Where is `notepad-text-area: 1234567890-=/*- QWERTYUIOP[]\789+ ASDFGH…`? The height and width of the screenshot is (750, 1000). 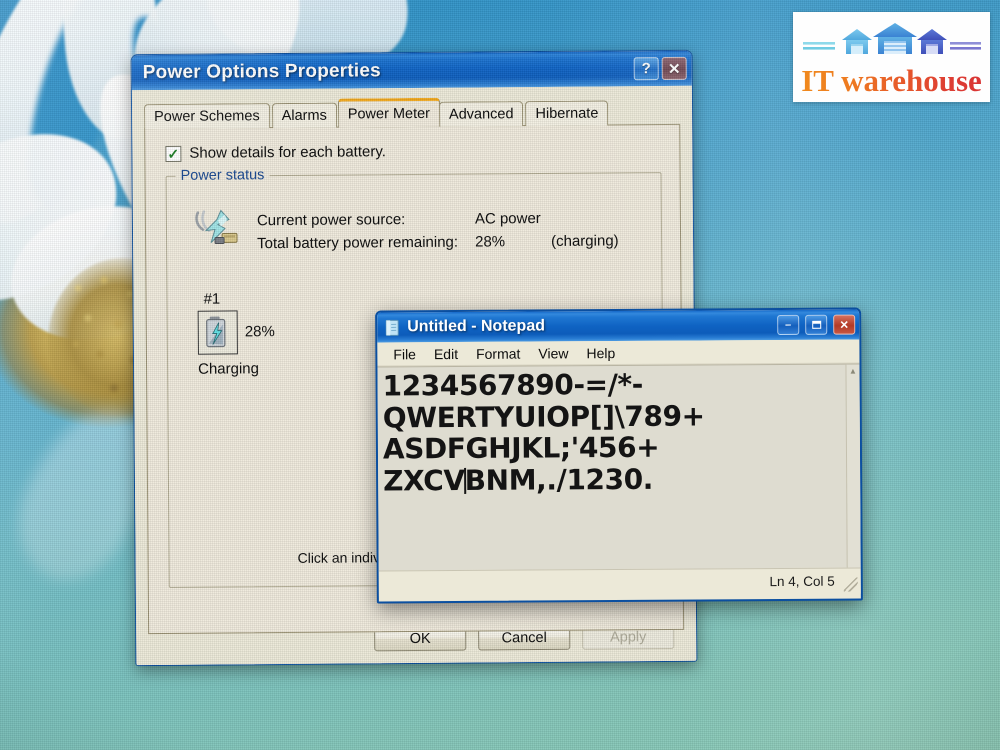 notepad-text-area: 1234567890-=/*- QWERTYUIOP[]\789+ ASDFGH… is located at coordinates (619, 467).